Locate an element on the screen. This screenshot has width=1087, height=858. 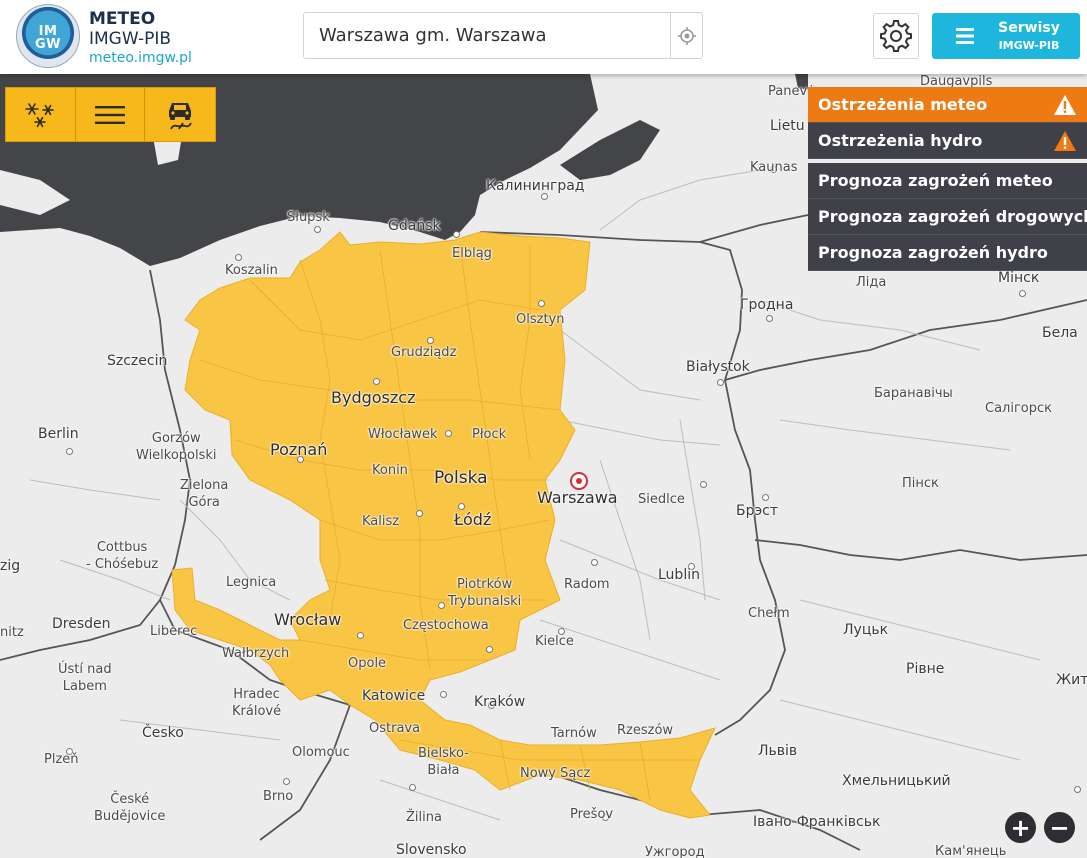
snow-layer-button is located at coordinates (41, 114).